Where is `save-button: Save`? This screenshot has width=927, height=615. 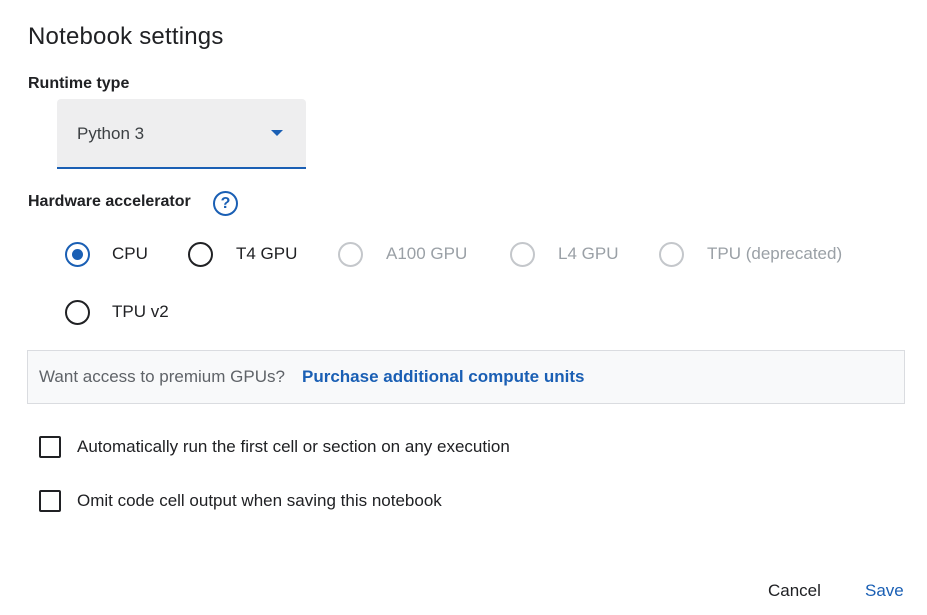 save-button: Save is located at coordinates (884, 591).